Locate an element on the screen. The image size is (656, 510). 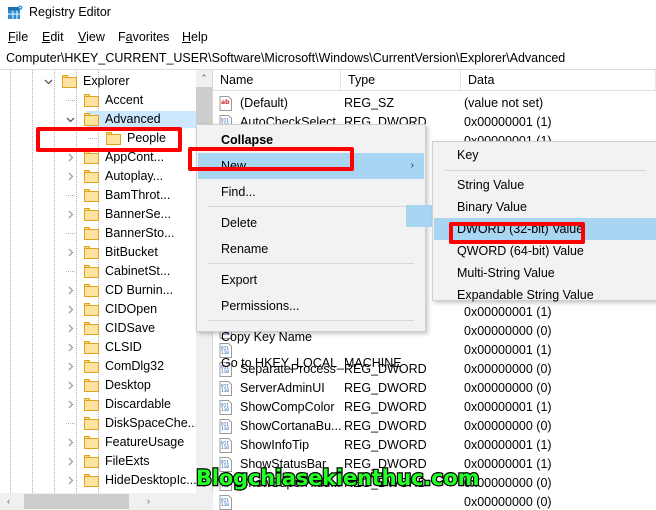
context-menu-item-label: Rename is located at coordinates (245, 249).